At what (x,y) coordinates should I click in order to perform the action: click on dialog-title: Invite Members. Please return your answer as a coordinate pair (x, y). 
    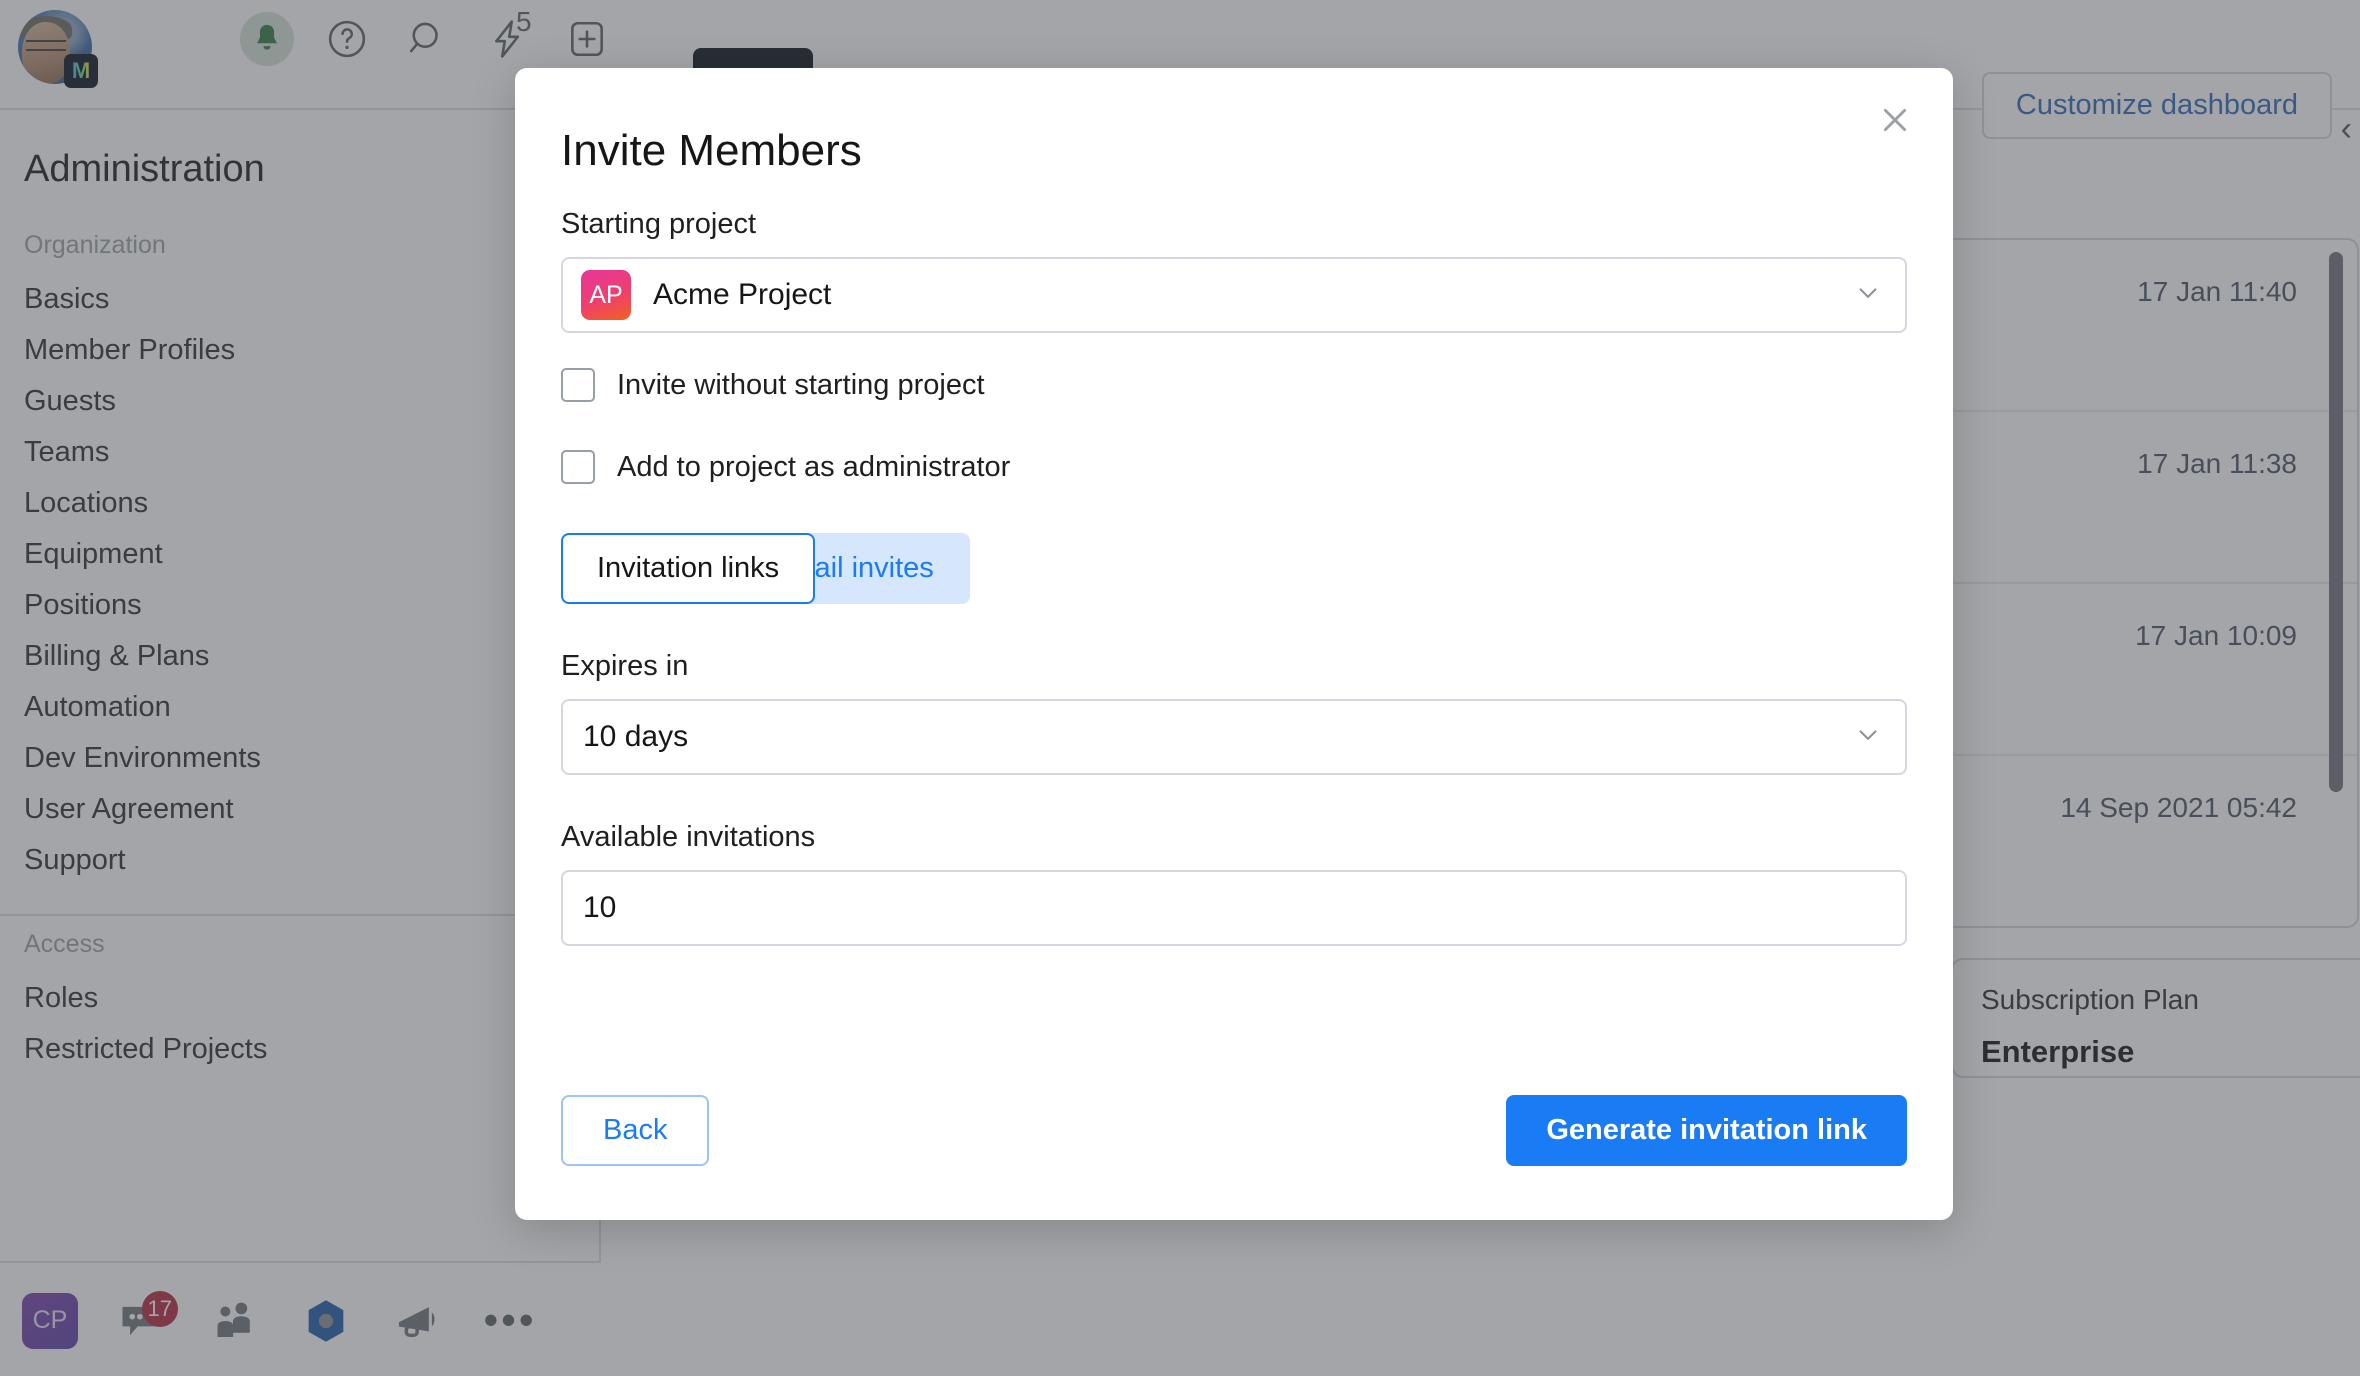
    Looking at the image, I should click on (711, 150).